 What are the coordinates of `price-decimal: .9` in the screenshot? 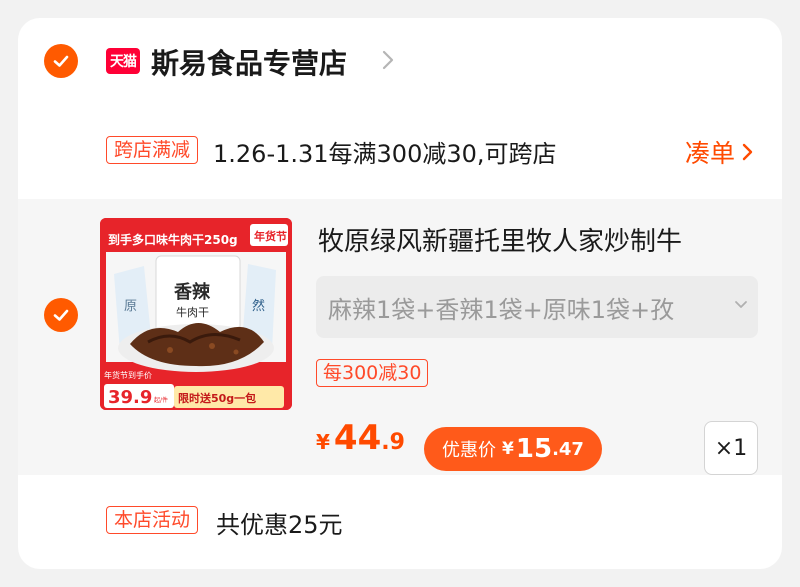 It's located at (393, 442).